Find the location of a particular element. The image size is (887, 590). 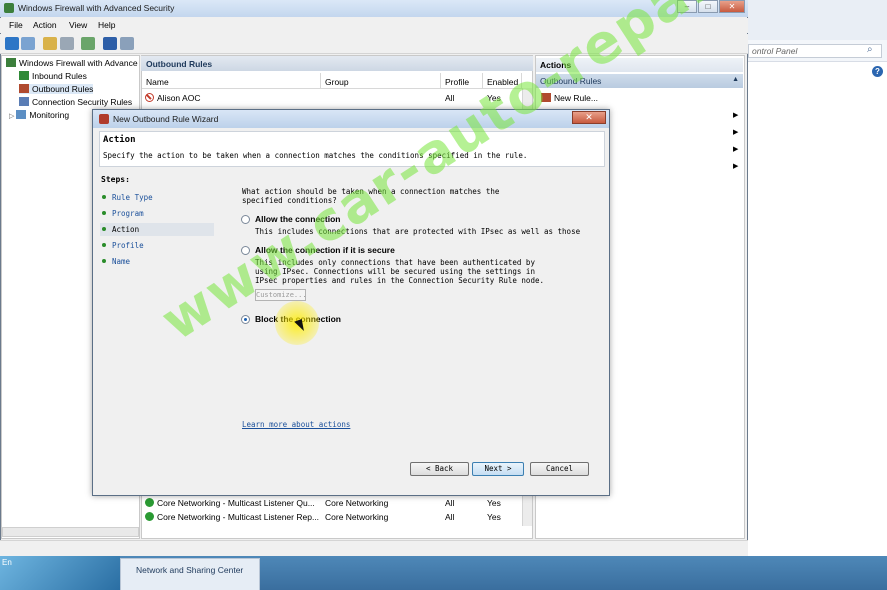

inbound-rules-icon is located at coordinates (24, 75).